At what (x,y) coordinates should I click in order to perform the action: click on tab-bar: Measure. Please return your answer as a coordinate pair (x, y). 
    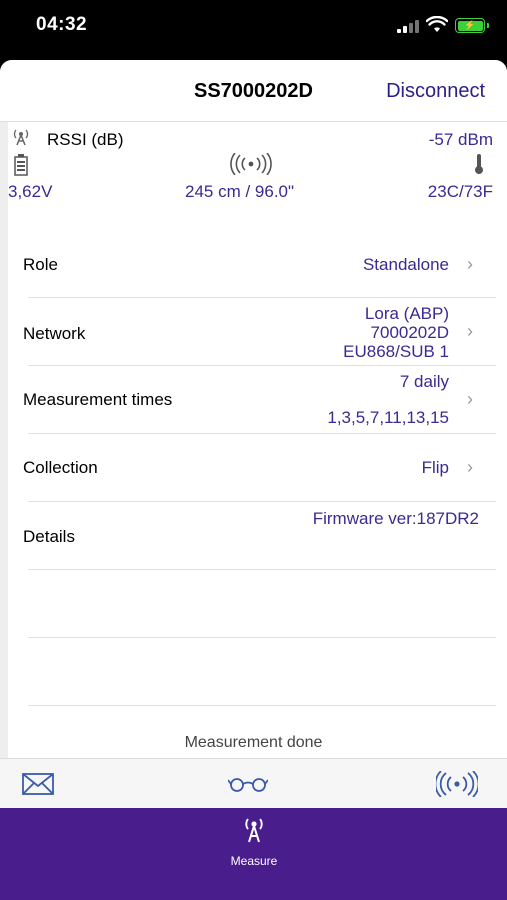
    Looking at the image, I should click on (253, 854).